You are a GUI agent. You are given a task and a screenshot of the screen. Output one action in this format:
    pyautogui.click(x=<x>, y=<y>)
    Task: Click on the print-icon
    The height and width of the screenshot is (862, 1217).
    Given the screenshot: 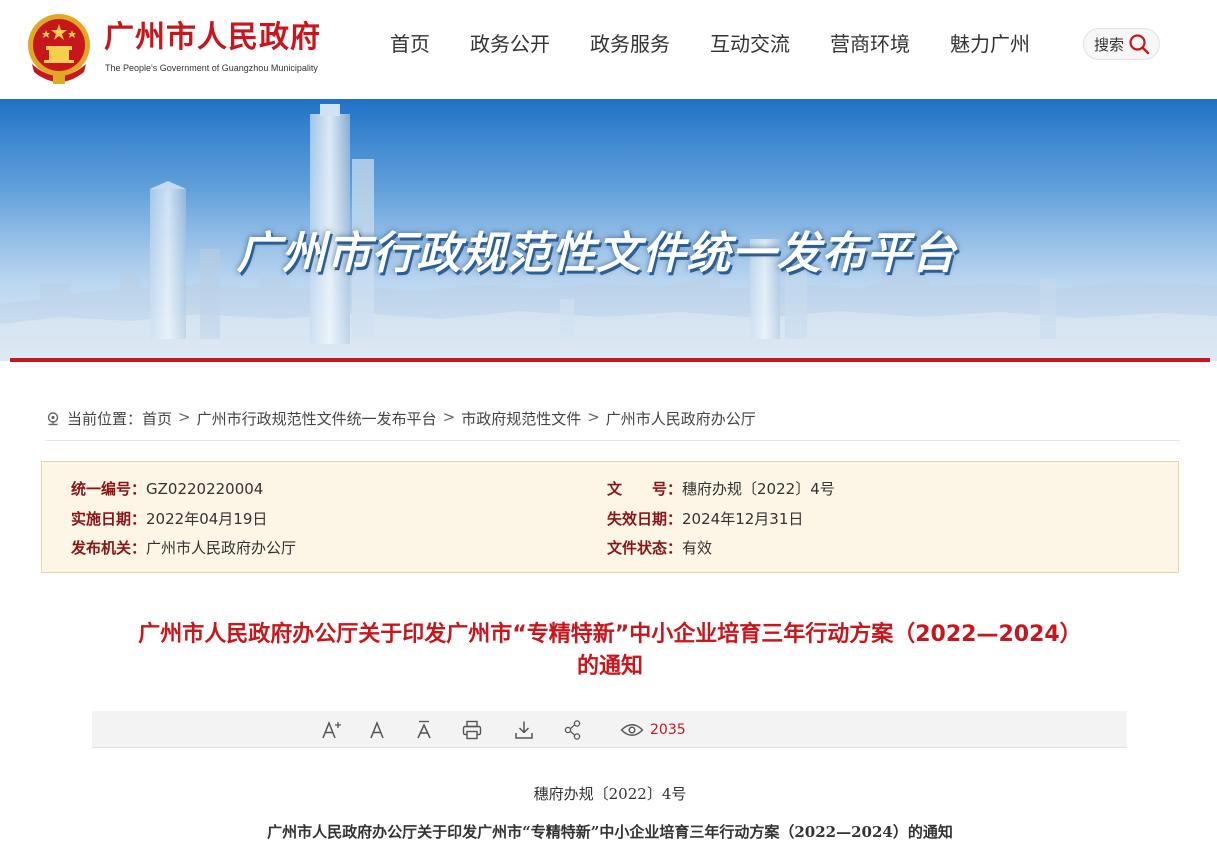 What is the action you would take?
    pyautogui.click(x=472, y=730)
    